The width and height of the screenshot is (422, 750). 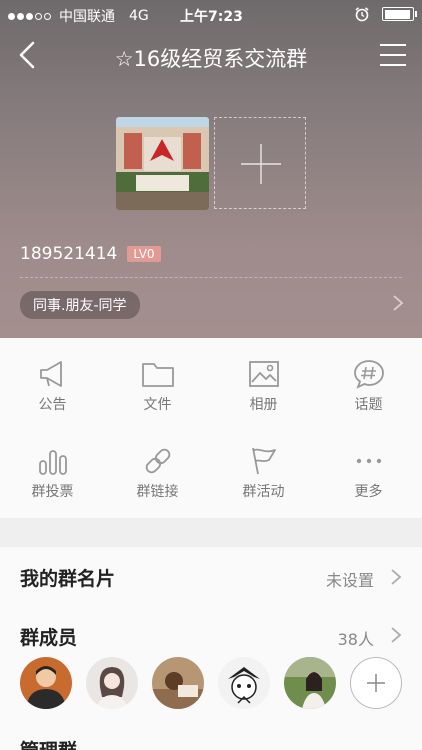 What do you see at coordinates (162, 163) in the screenshot?
I see `group-avatar` at bounding box center [162, 163].